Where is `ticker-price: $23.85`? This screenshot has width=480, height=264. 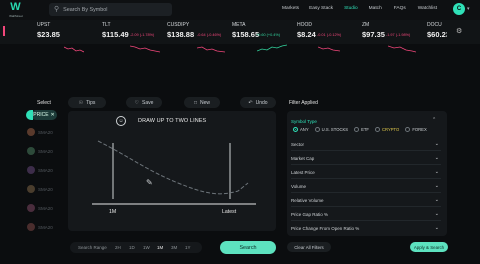 ticker-price: $23.85 is located at coordinates (48, 34).